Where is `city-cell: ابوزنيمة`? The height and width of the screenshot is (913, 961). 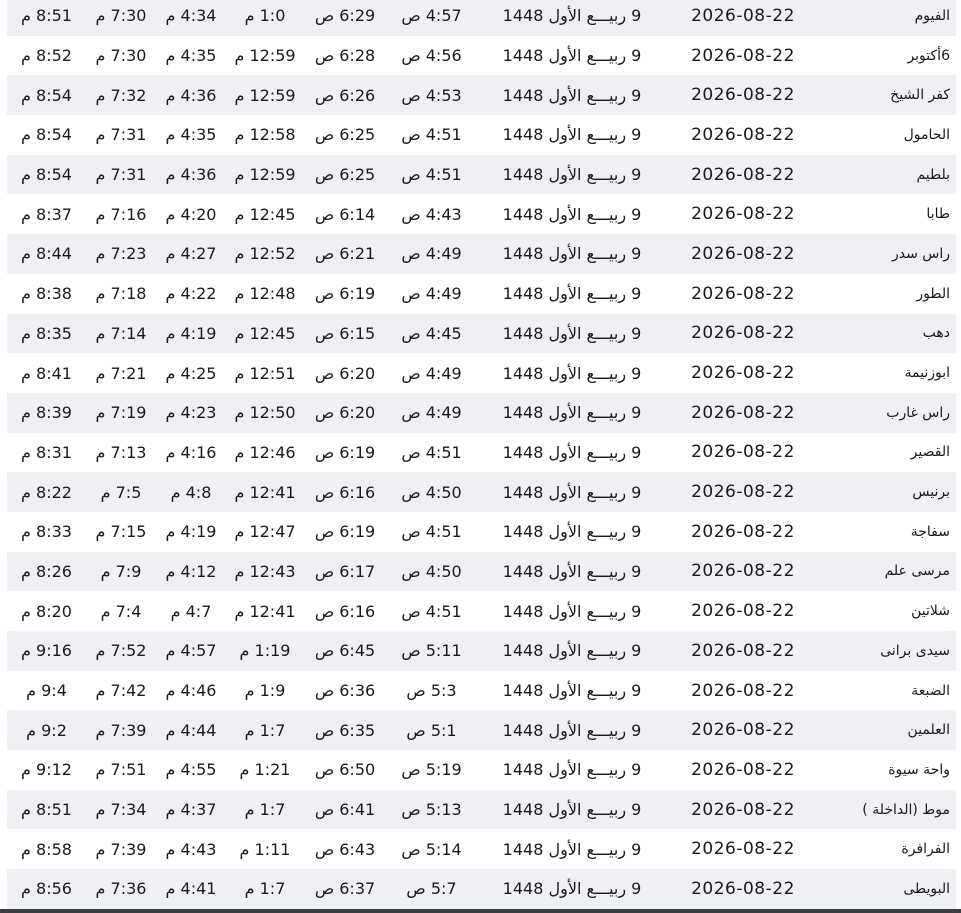 city-cell: ابوزنيمة is located at coordinates (887, 373).